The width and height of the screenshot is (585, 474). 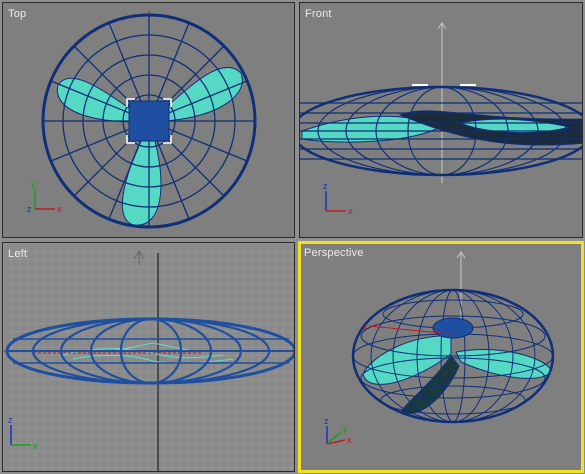 What do you see at coordinates (334, 253) in the screenshot?
I see `viewport-label-perspective: Perspective` at bounding box center [334, 253].